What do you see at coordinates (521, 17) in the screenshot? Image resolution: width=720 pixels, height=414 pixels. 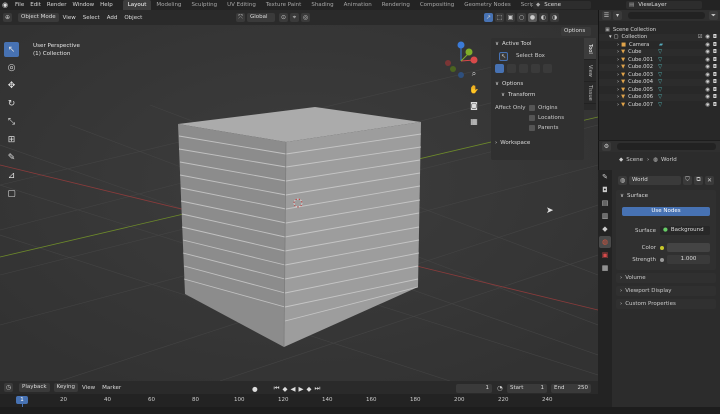 I see `wireframe-shading-icon: ○` at bounding box center [521, 17].